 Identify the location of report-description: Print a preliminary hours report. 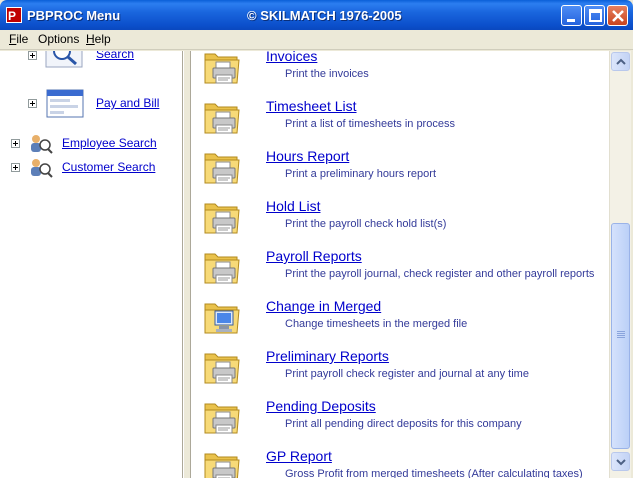
(361, 174).